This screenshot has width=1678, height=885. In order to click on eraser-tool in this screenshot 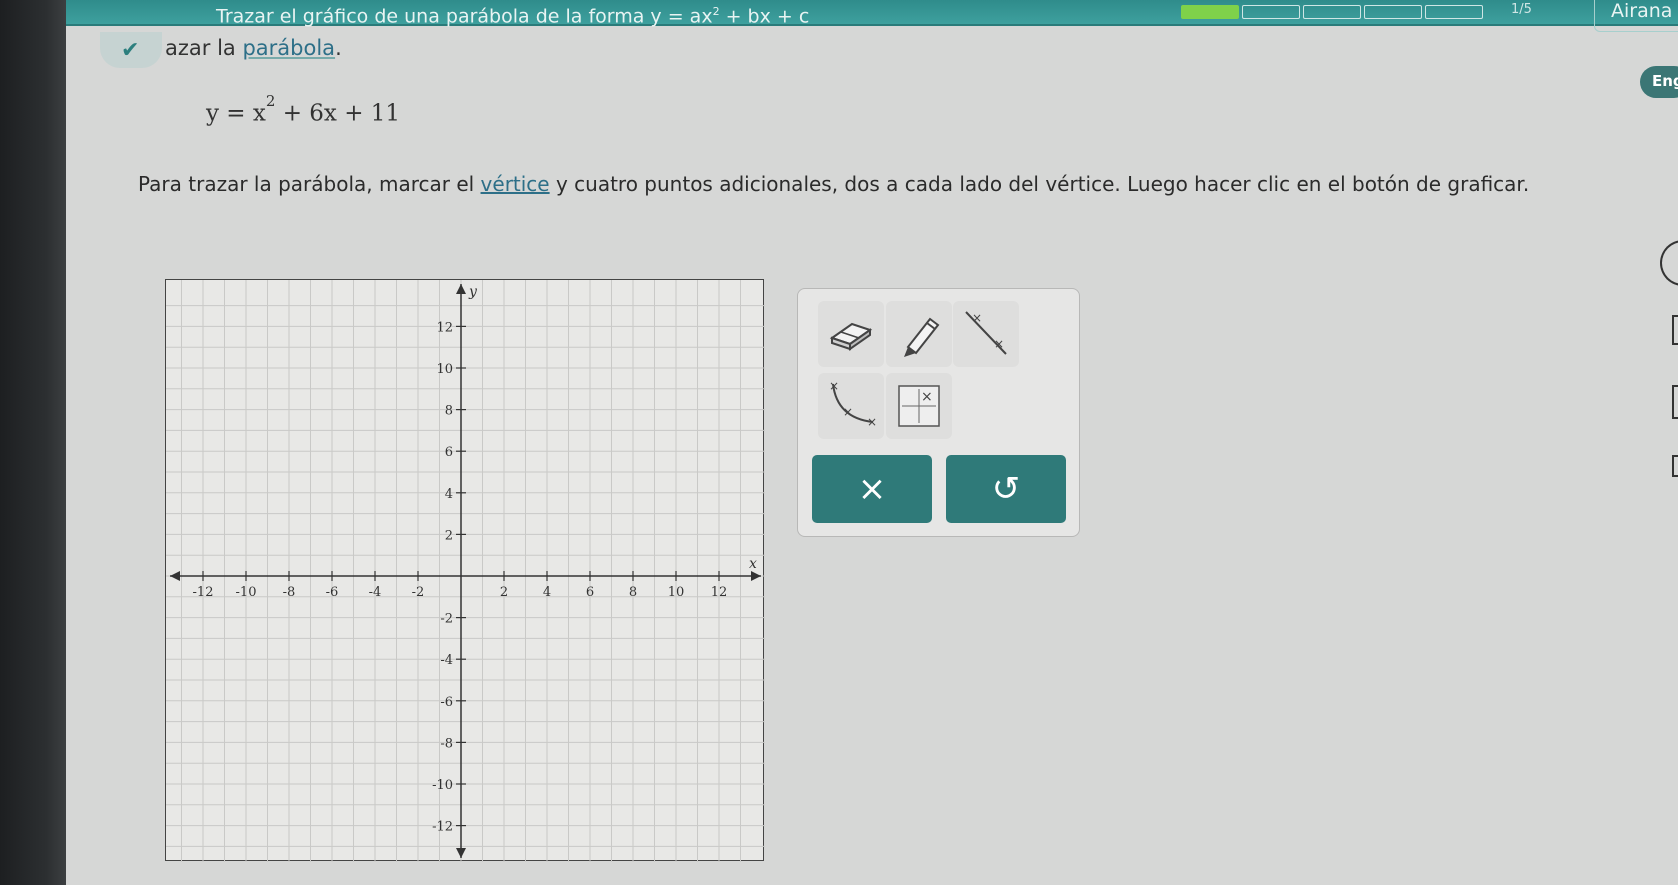, I will do `click(851, 334)`.